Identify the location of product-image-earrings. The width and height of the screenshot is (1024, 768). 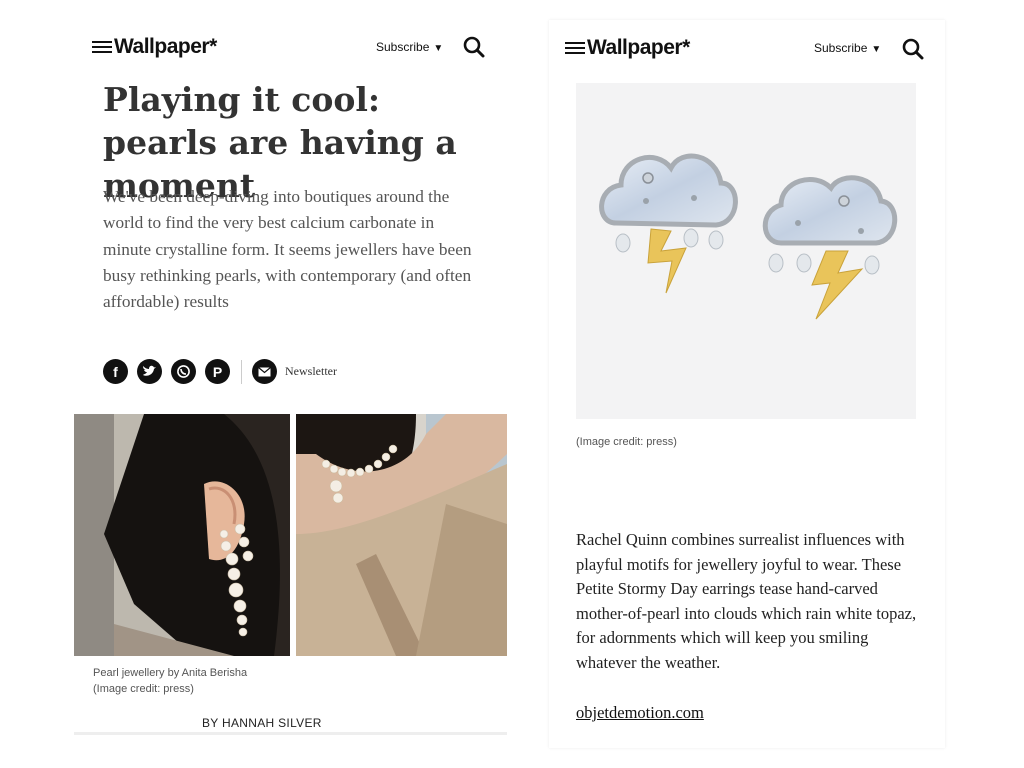
(746, 251).